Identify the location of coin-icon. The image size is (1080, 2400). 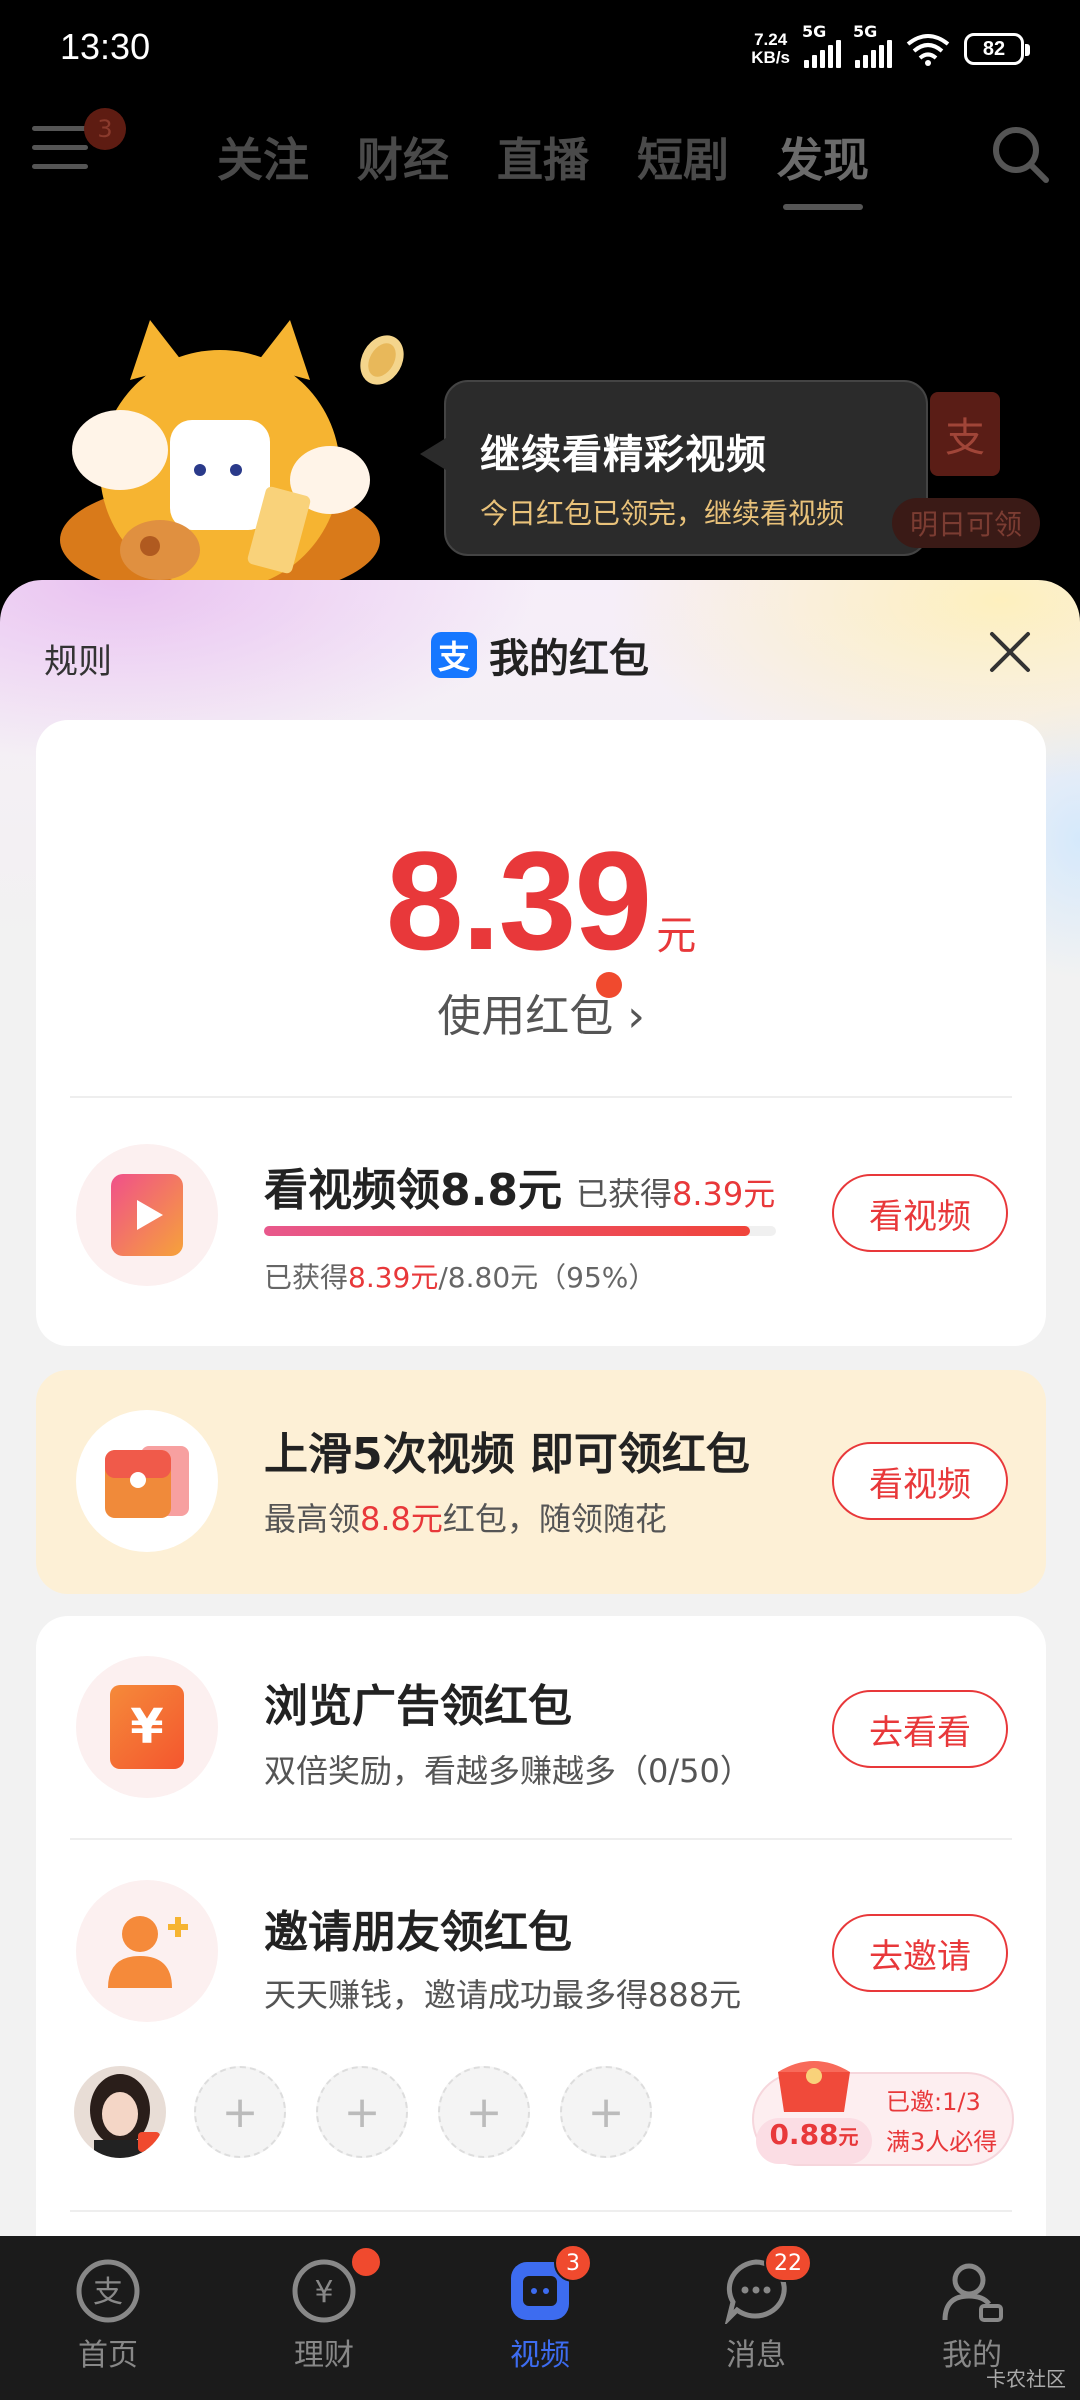
(382, 360).